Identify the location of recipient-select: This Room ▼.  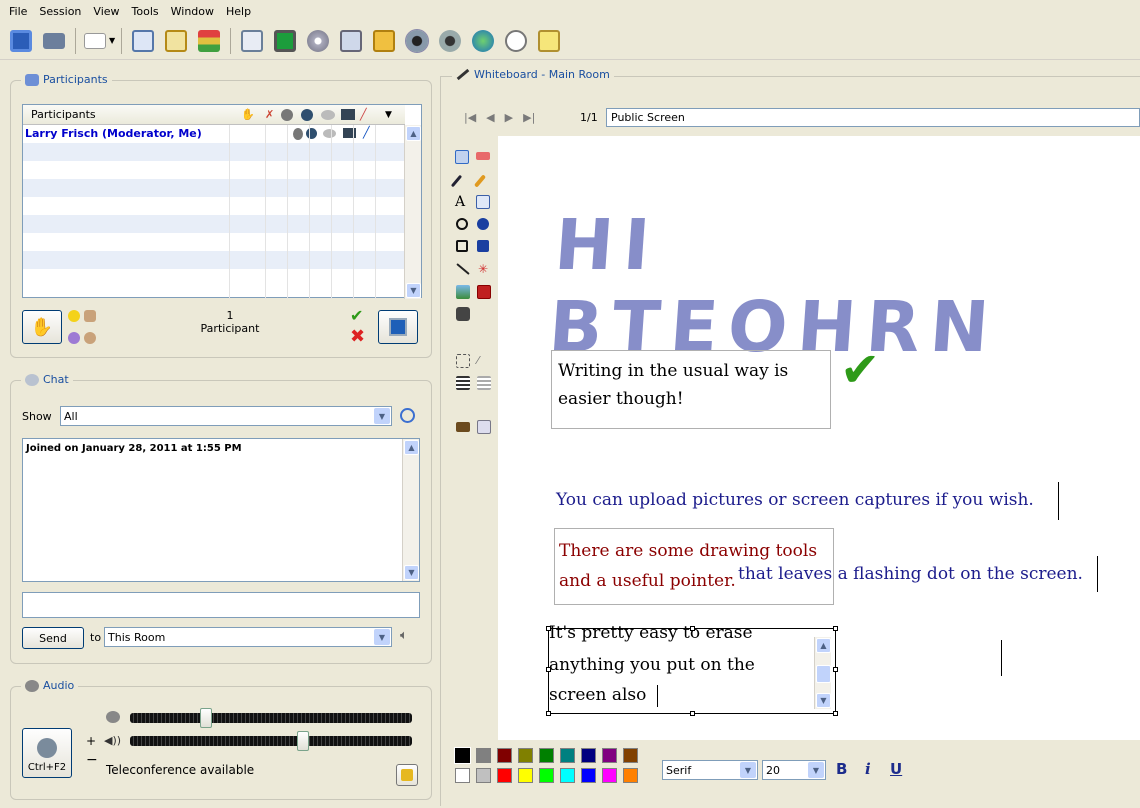
(248, 637).